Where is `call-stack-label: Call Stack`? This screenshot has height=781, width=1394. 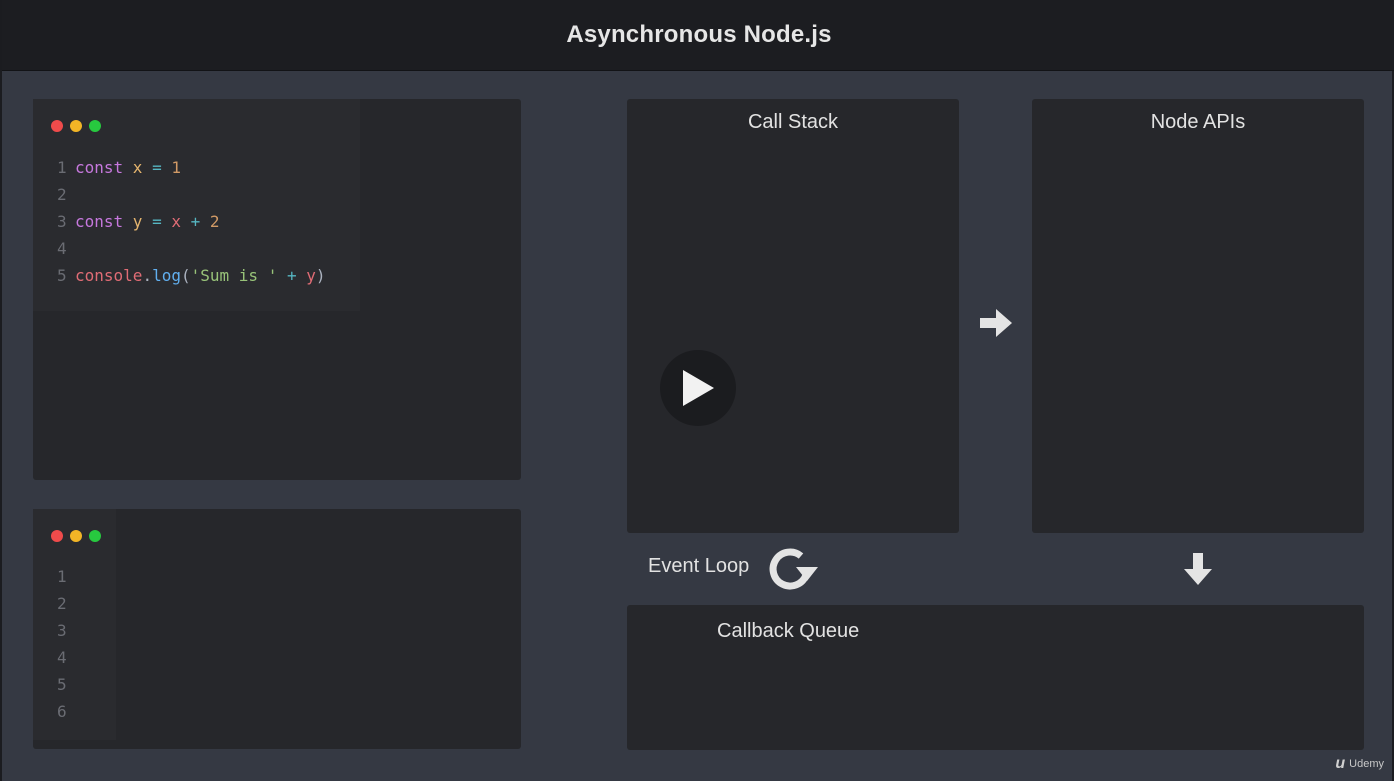 call-stack-label: Call Stack is located at coordinates (793, 122).